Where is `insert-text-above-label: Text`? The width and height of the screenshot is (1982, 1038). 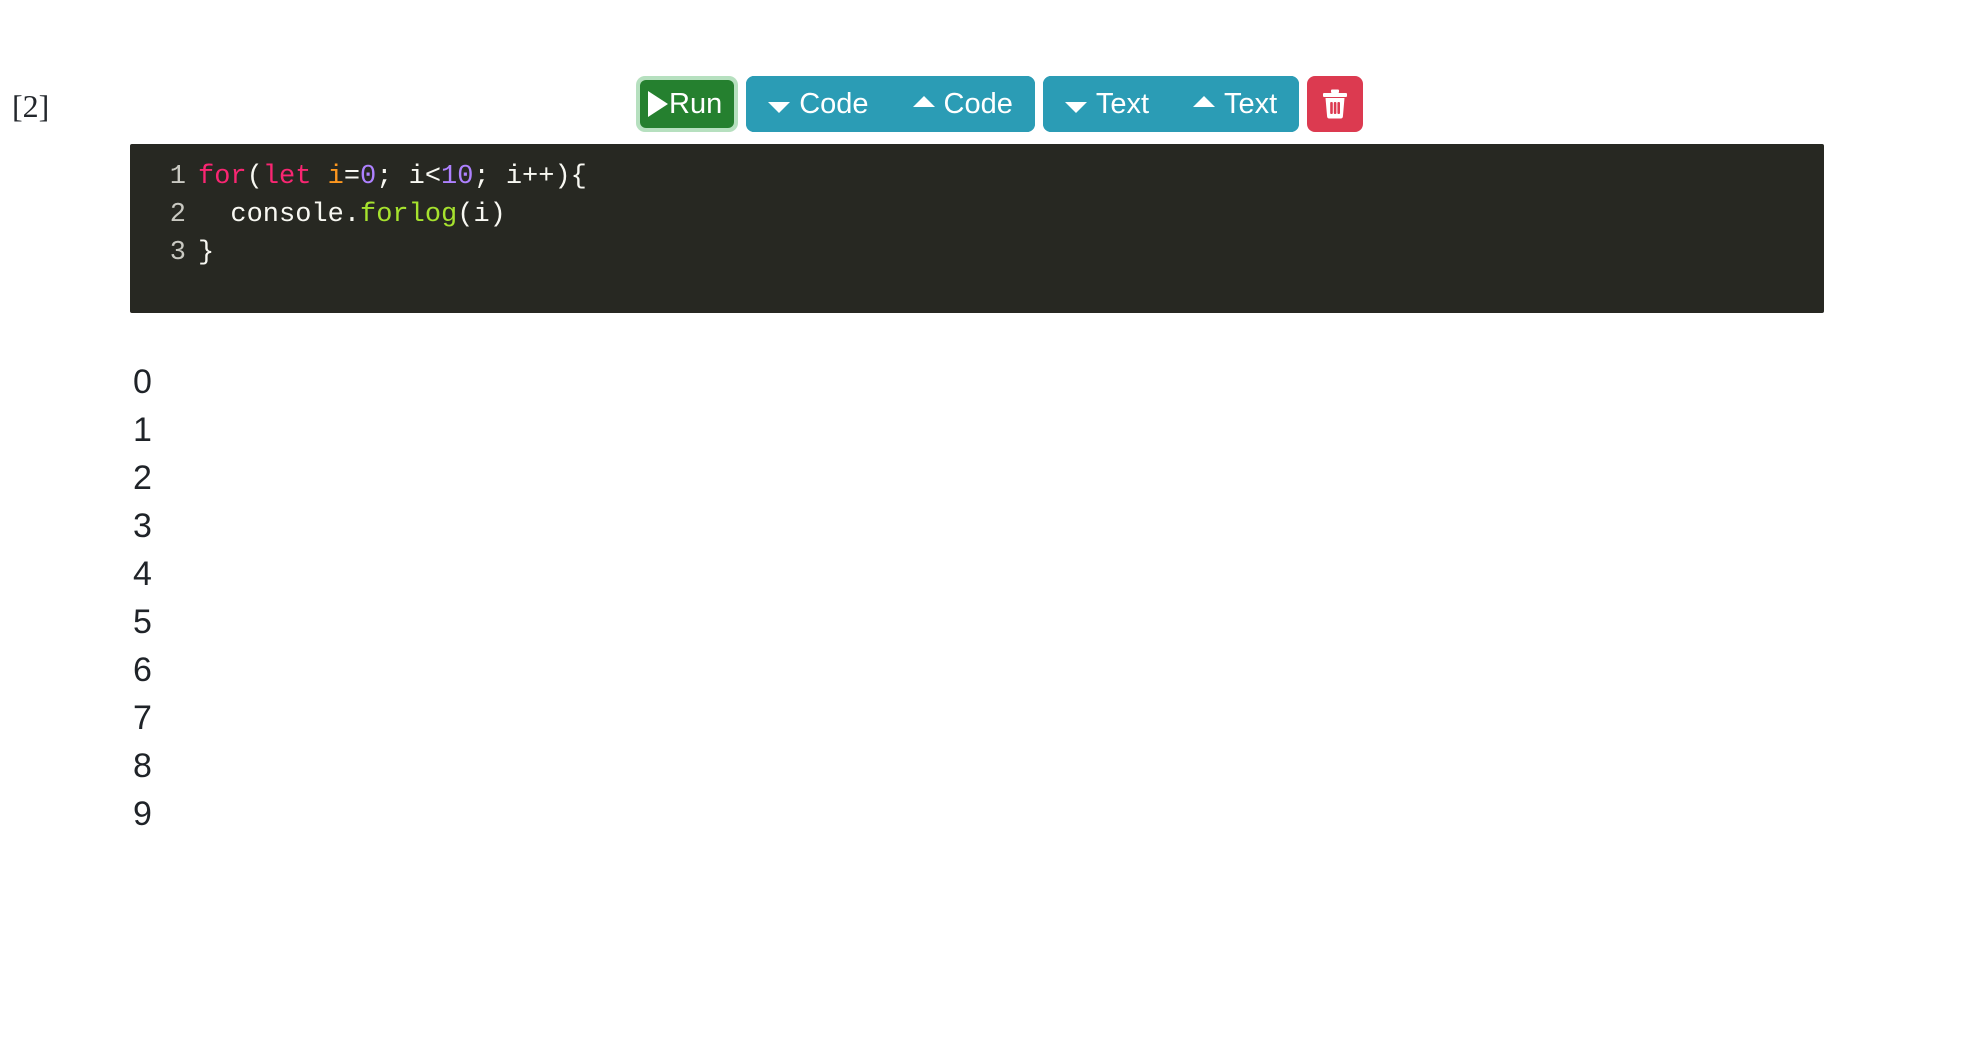 insert-text-above-label: Text is located at coordinates (1251, 103).